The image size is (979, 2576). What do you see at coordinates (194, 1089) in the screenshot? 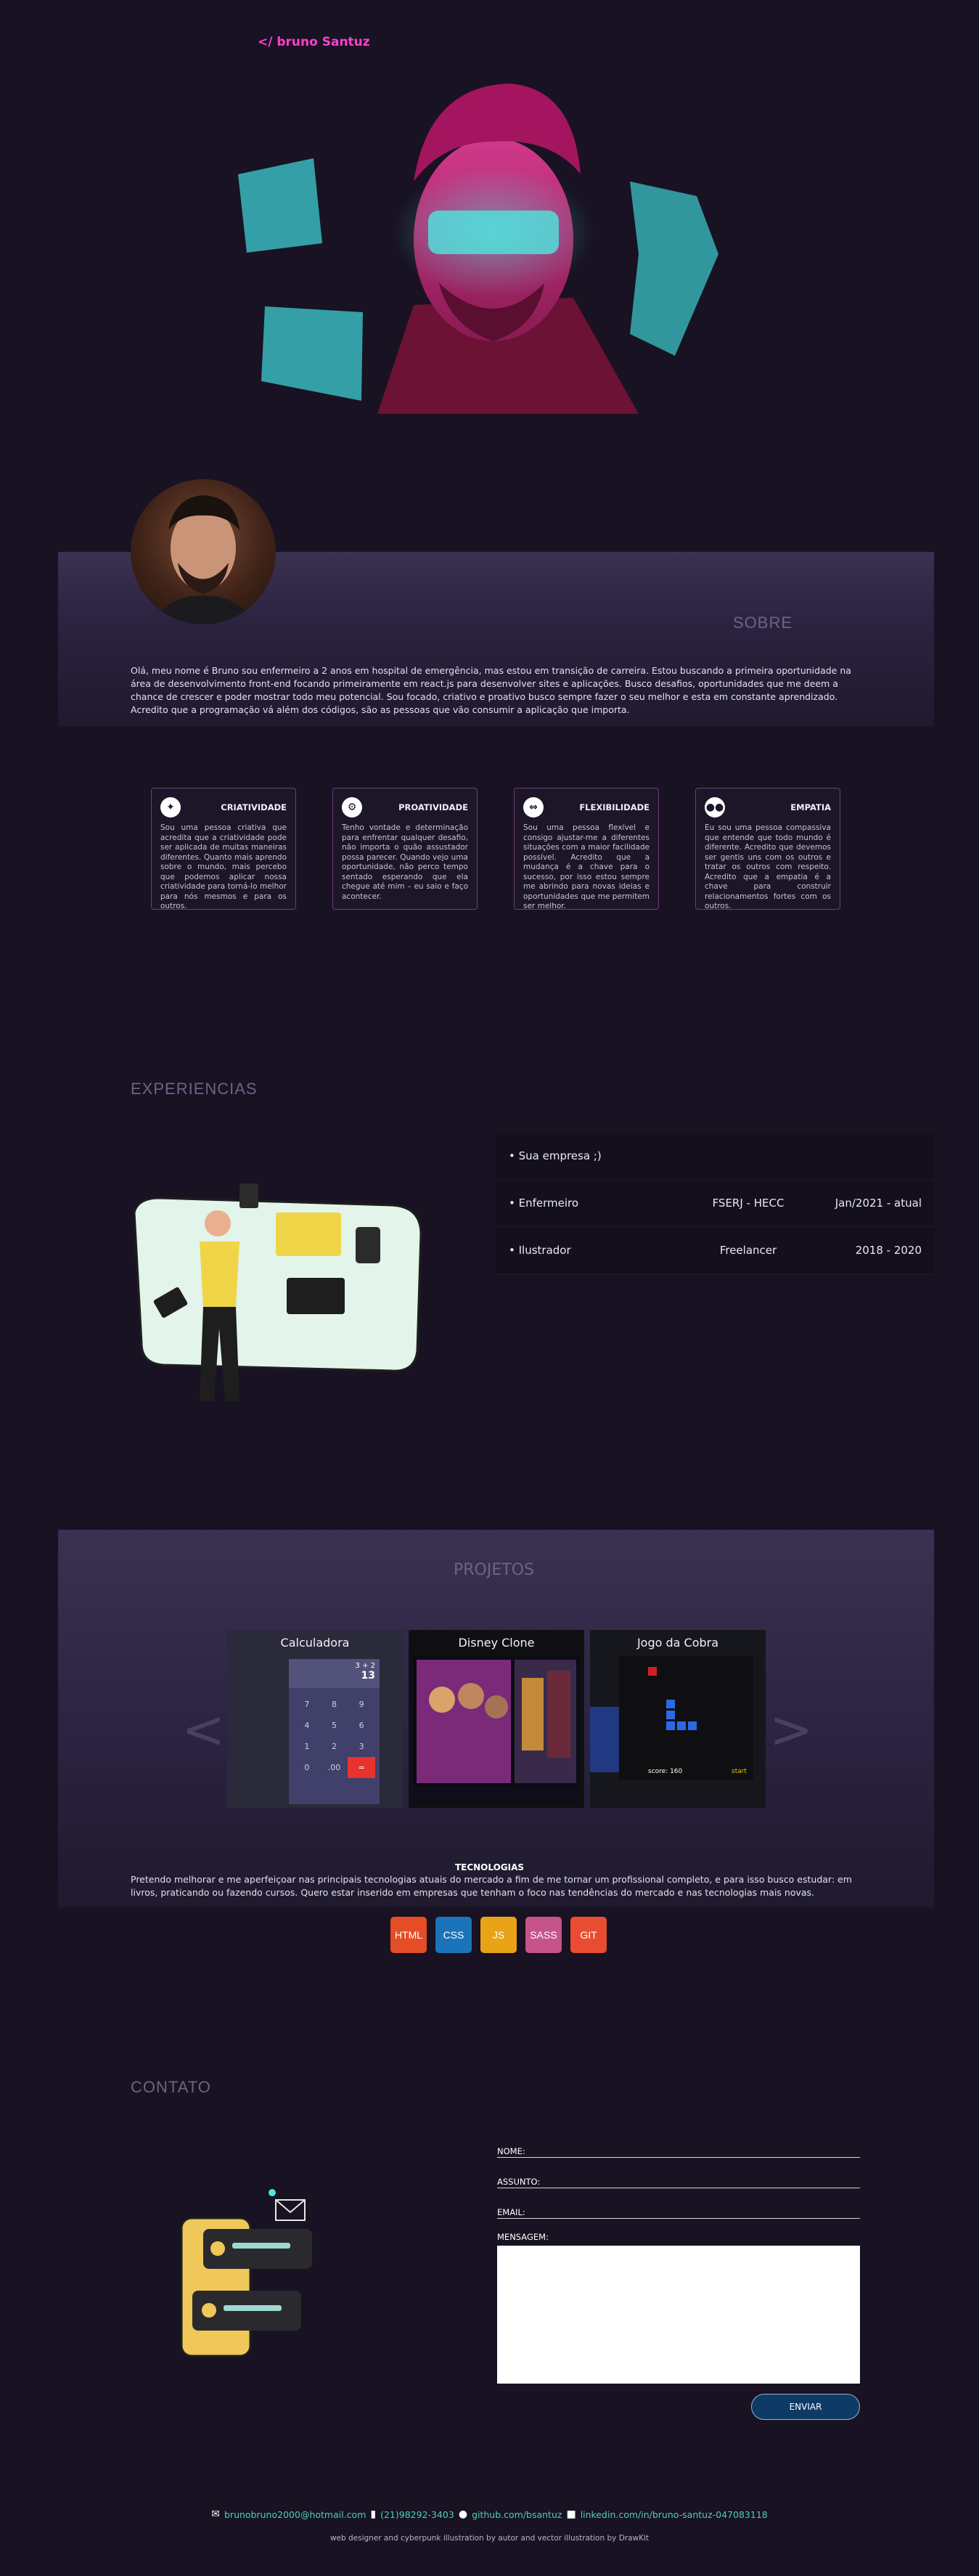
I see `experiencias-title: EXPERIENCIAS` at bounding box center [194, 1089].